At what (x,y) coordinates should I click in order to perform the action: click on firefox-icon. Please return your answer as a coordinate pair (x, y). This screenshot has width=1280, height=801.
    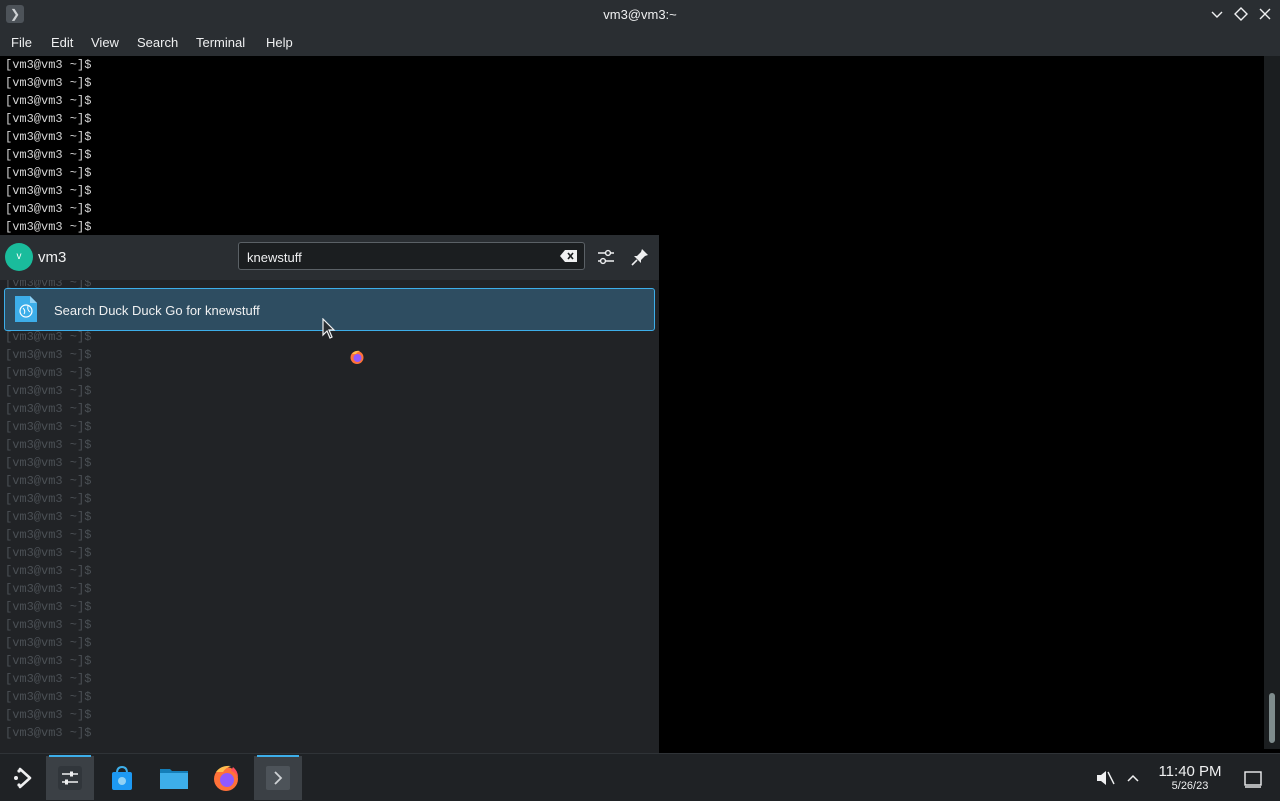
    Looking at the image, I should click on (226, 778).